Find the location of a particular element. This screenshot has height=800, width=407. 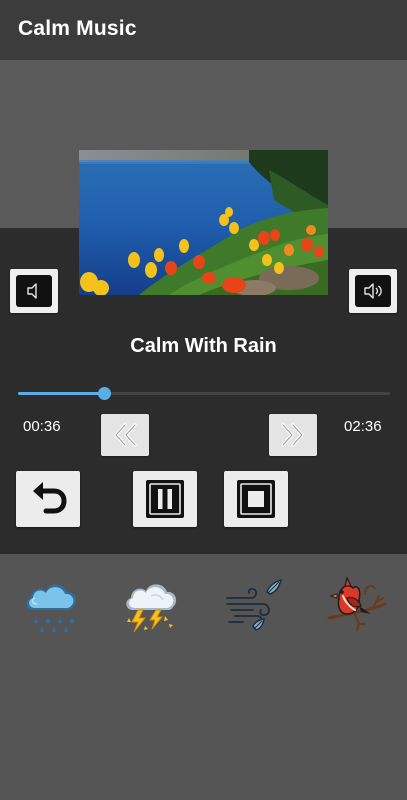

pause-button is located at coordinates (165, 499).